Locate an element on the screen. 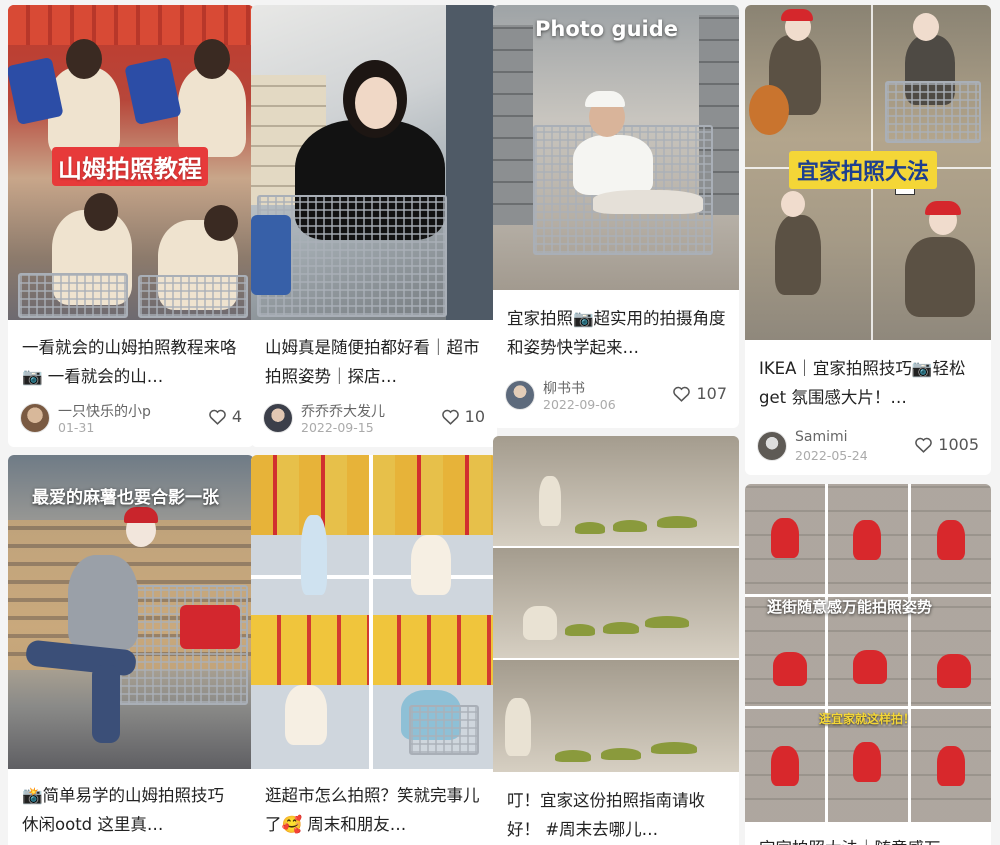  note-meta: 一只快乐的小p 01-31 4 is located at coordinates (131, 419).